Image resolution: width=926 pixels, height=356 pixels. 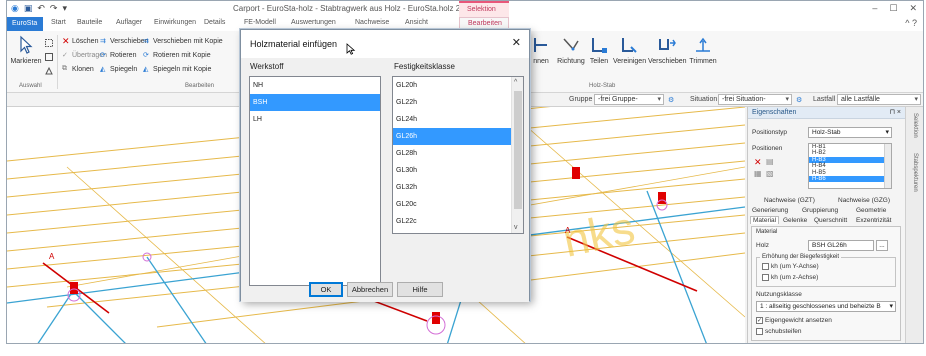 What do you see at coordinates (54, 8) in the screenshot?
I see `redo-icon: ↷` at bounding box center [54, 8].